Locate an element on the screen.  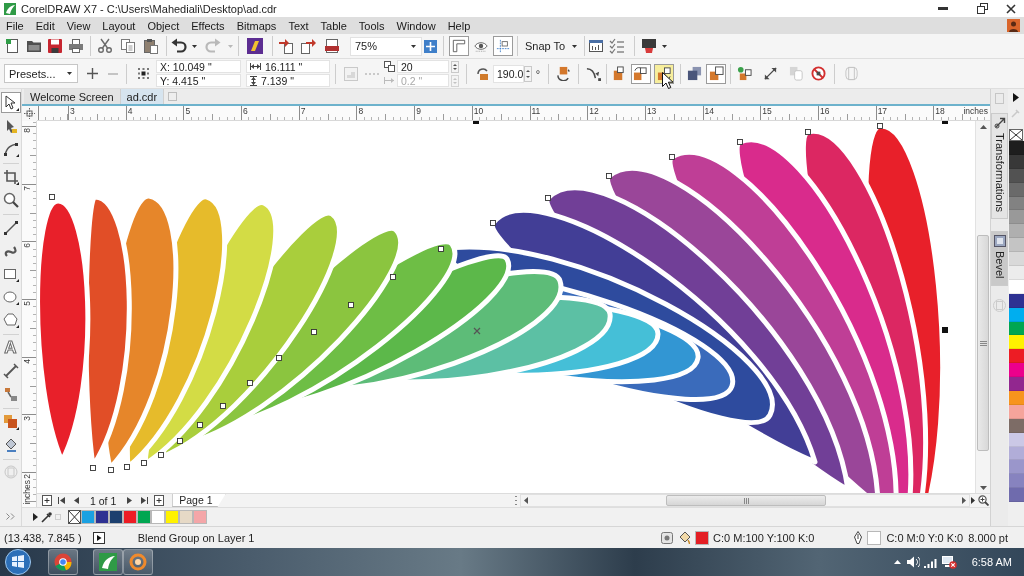
chevron-up-icon is located at coordinates (898, 562).